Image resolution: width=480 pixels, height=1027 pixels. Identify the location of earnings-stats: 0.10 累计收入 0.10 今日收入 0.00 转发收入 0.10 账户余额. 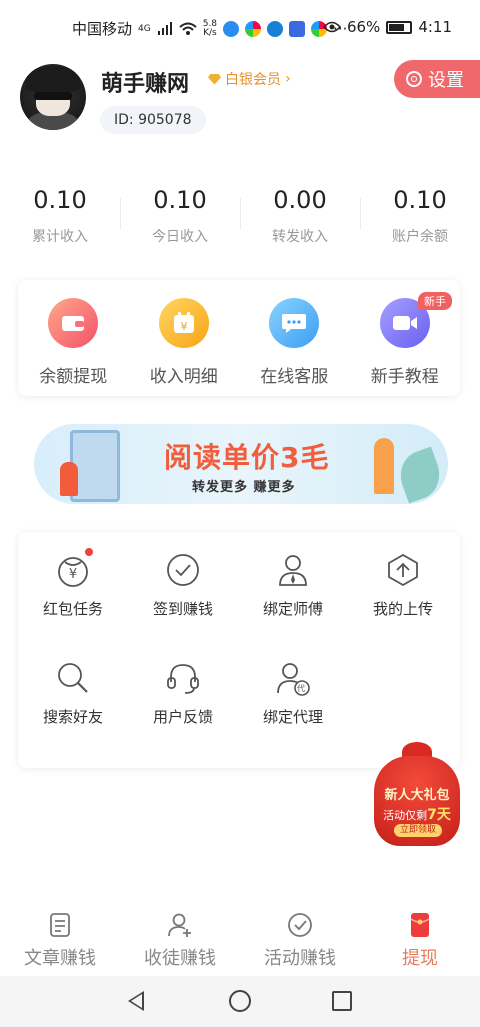
(240, 220).